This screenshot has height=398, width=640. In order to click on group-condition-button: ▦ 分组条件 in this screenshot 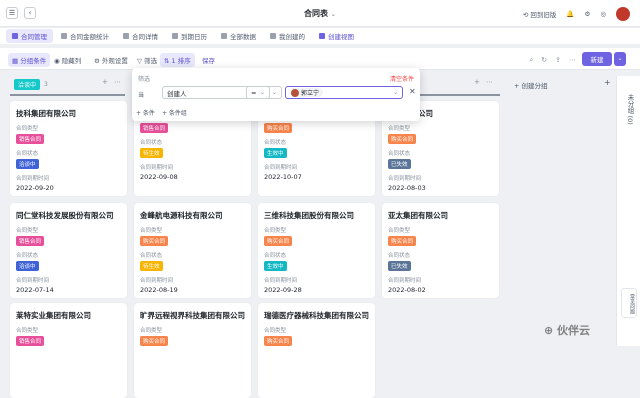, I will do `click(29, 60)`.